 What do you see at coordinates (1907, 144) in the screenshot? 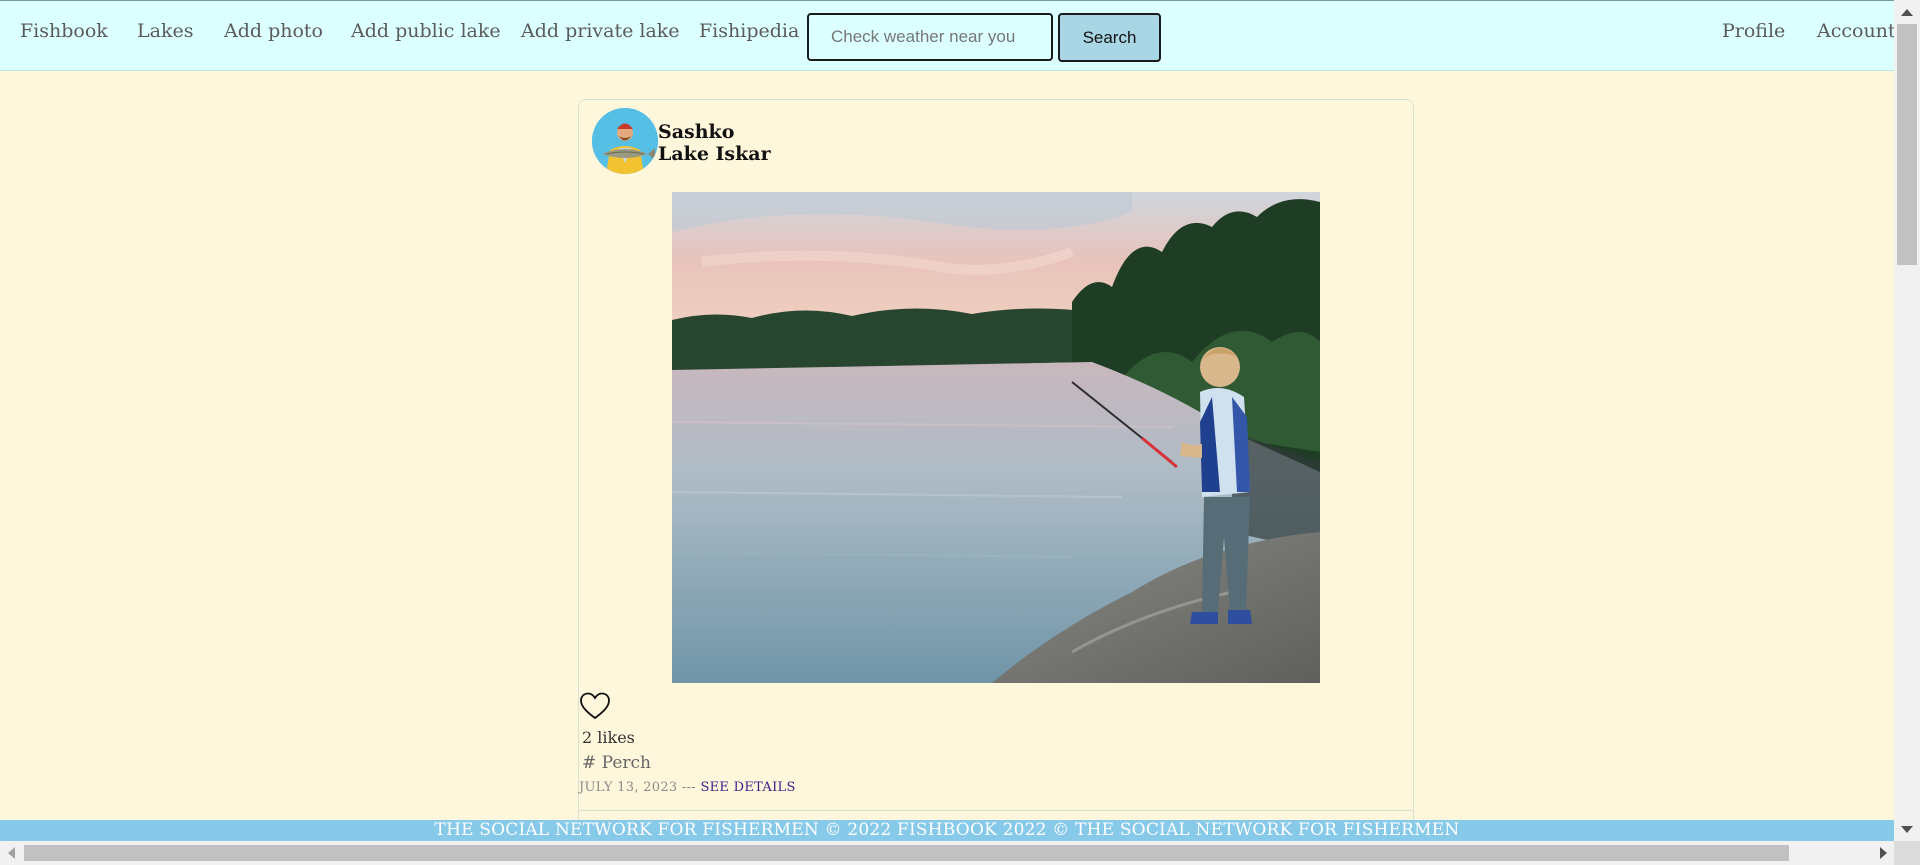
I see `vertical-scrollbar-thumb` at bounding box center [1907, 144].